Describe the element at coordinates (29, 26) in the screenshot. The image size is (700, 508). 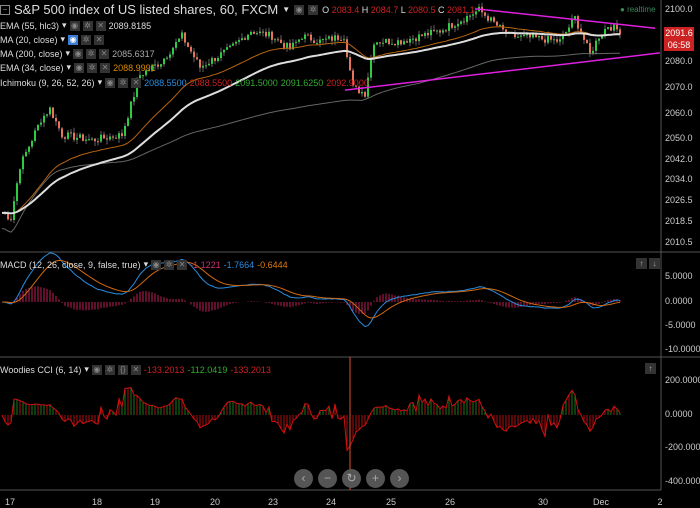
I see `indicator-label: EMA (55, hlc3)` at that location.